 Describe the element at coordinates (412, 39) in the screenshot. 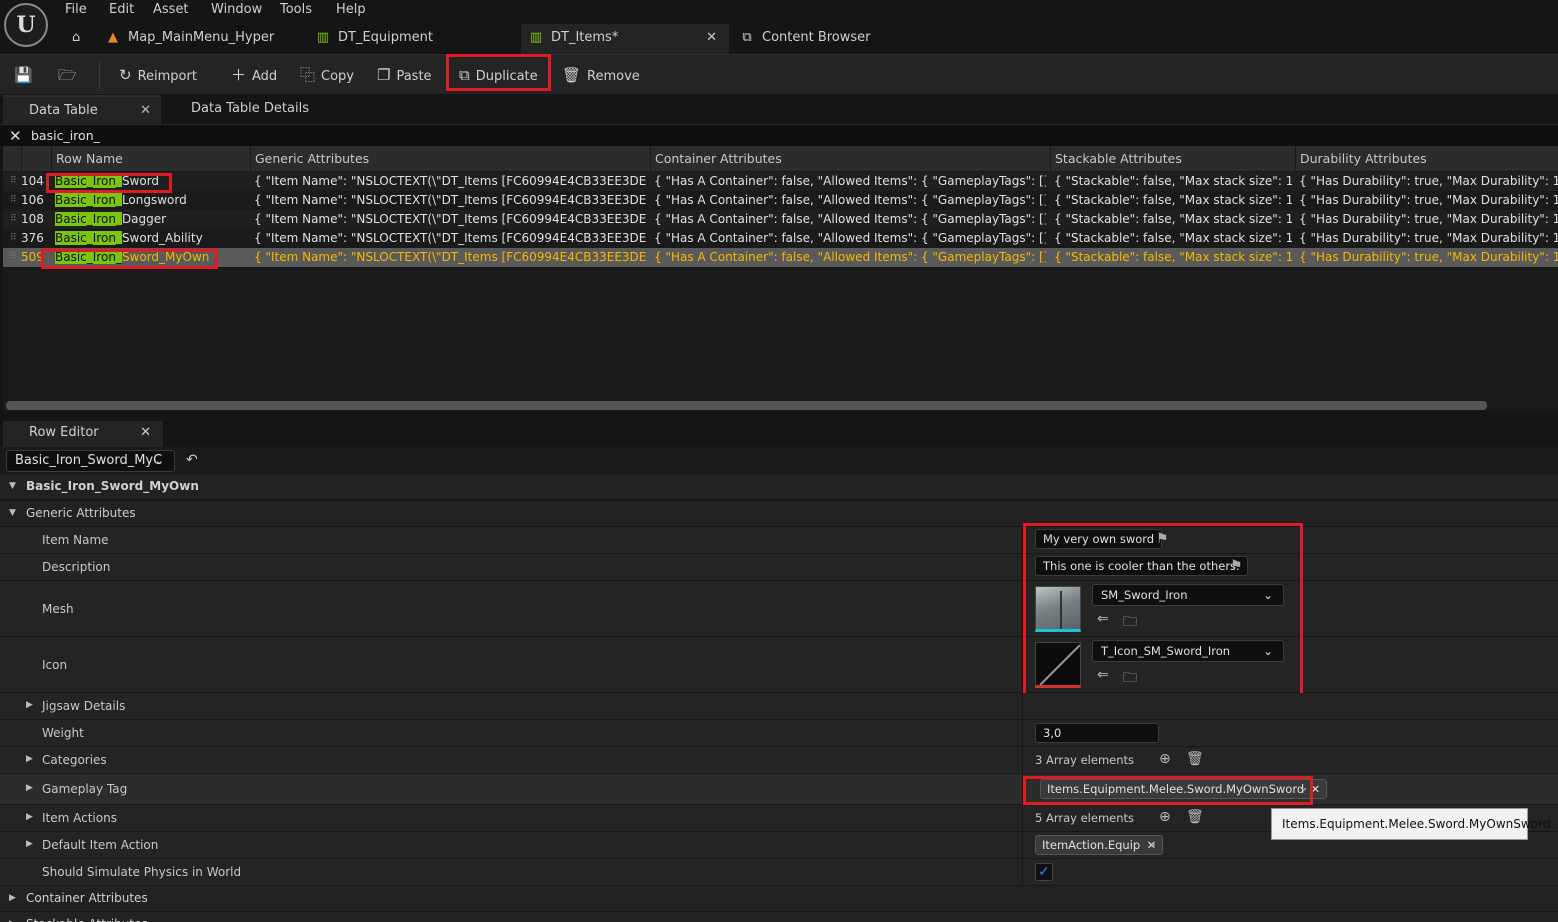

I see `tab-dt-equipment: ▥ DT_Equipment` at that location.